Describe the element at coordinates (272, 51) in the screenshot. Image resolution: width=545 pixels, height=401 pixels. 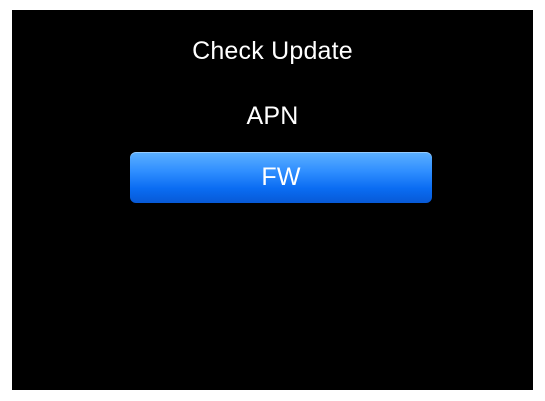
I see `menu-item-check-update: Check Update` at that location.